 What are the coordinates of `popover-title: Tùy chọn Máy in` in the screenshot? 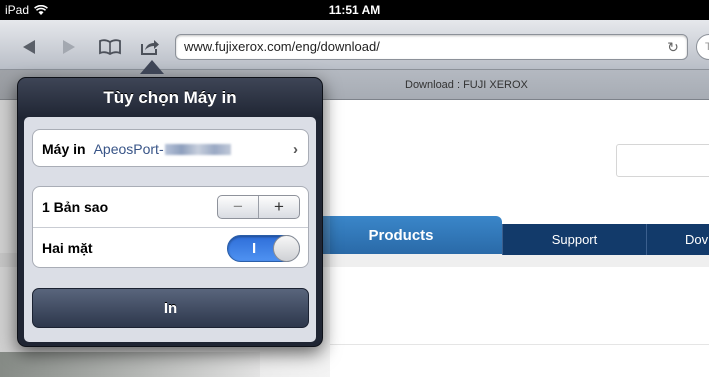 It's located at (170, 97).